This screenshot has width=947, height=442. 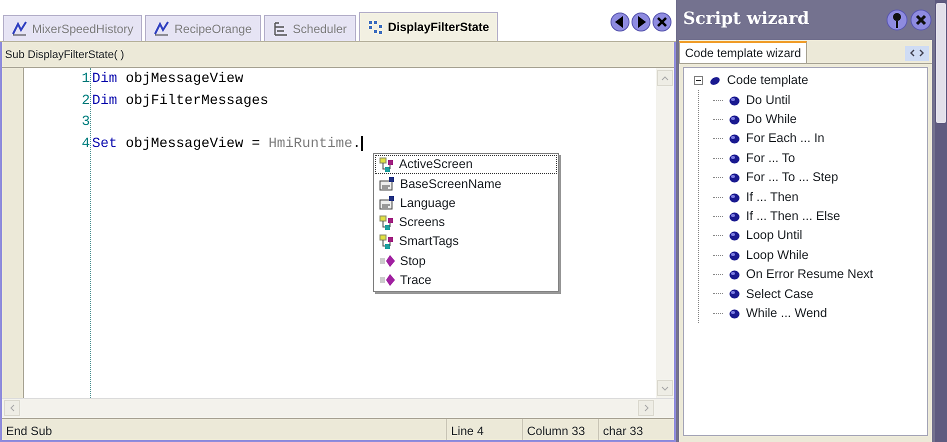 I want to click on status-text: End Sub, so click(x=29, y=431).